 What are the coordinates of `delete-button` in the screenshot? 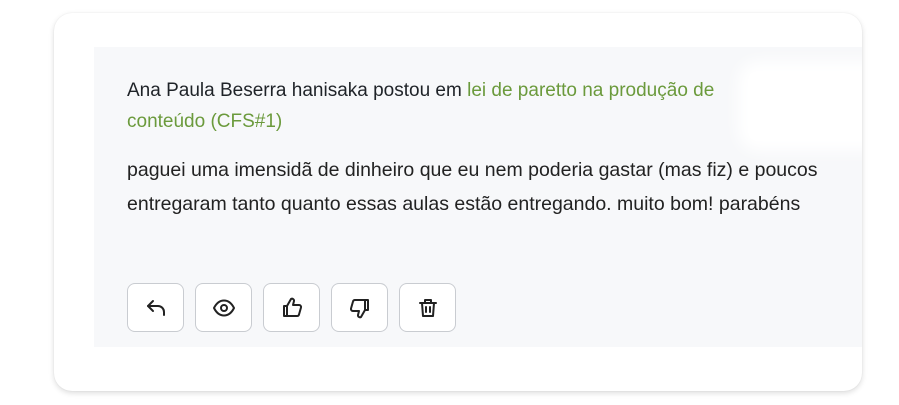 It's located at (427, 307).